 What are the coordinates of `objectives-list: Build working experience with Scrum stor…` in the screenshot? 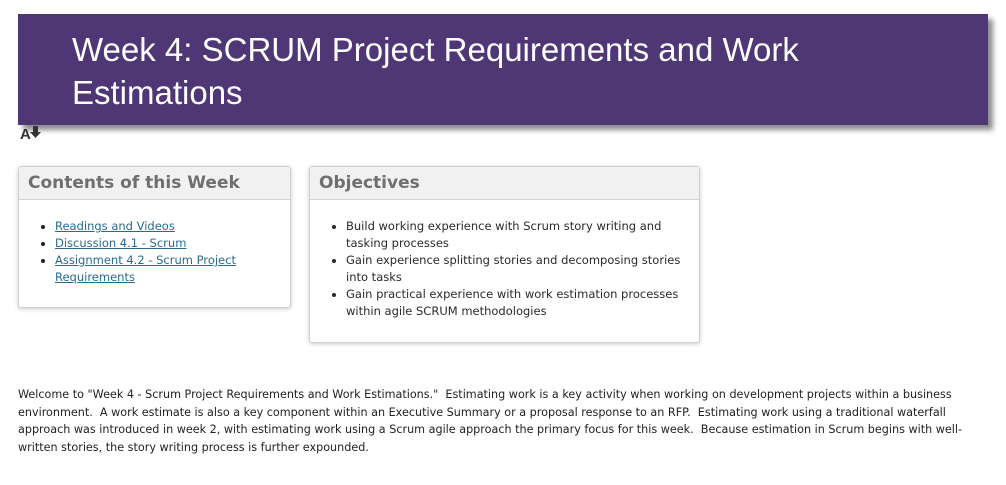 It's located at (504, 260).